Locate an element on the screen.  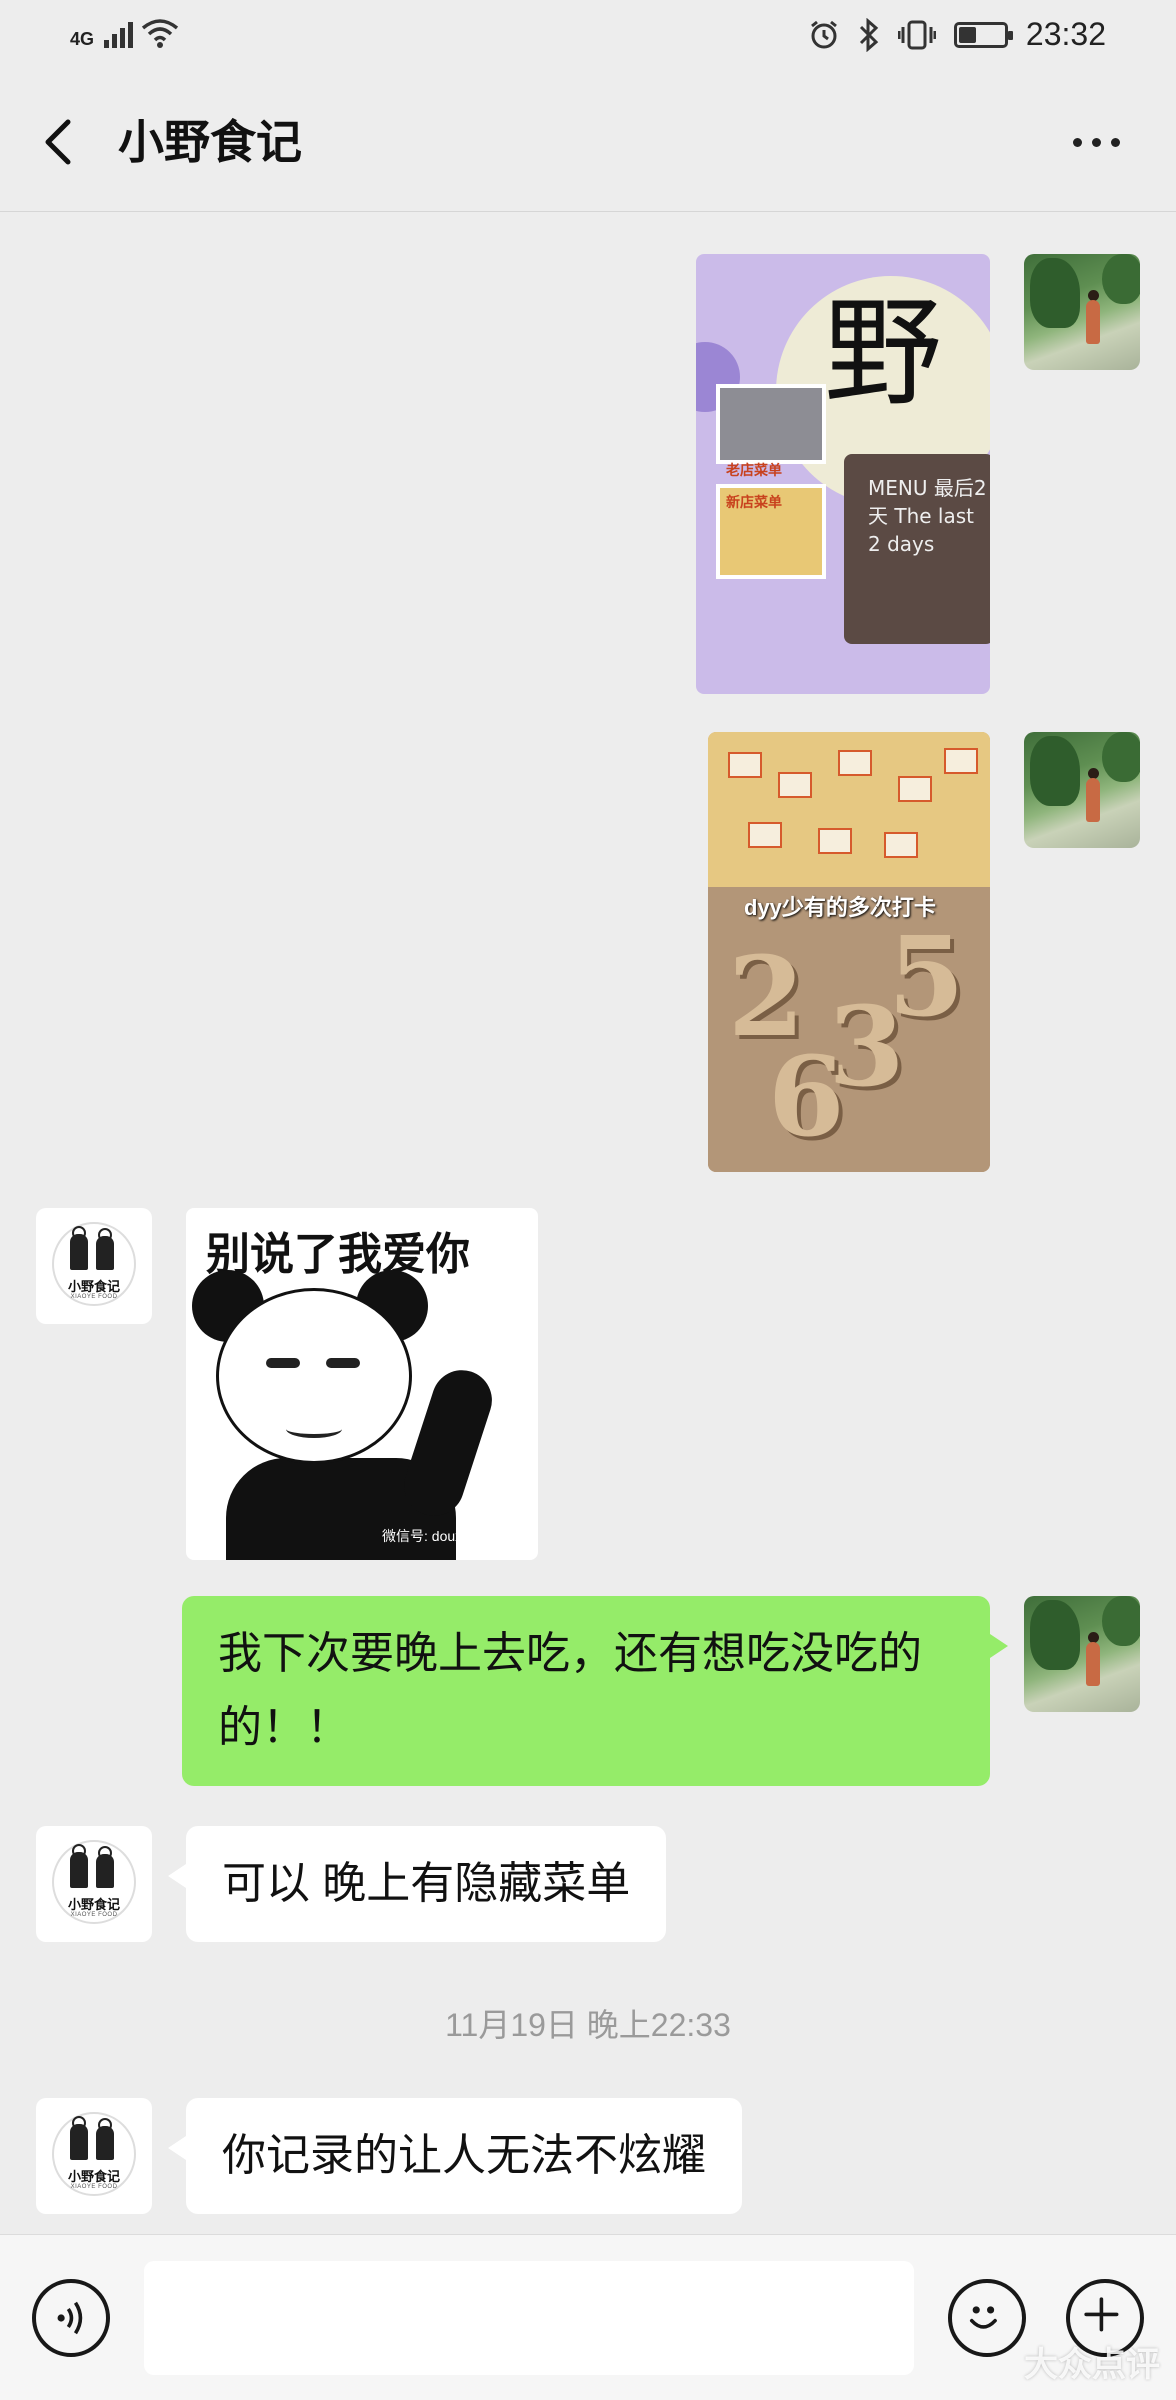
network-status: 4G is located at coordinates (124, 33).